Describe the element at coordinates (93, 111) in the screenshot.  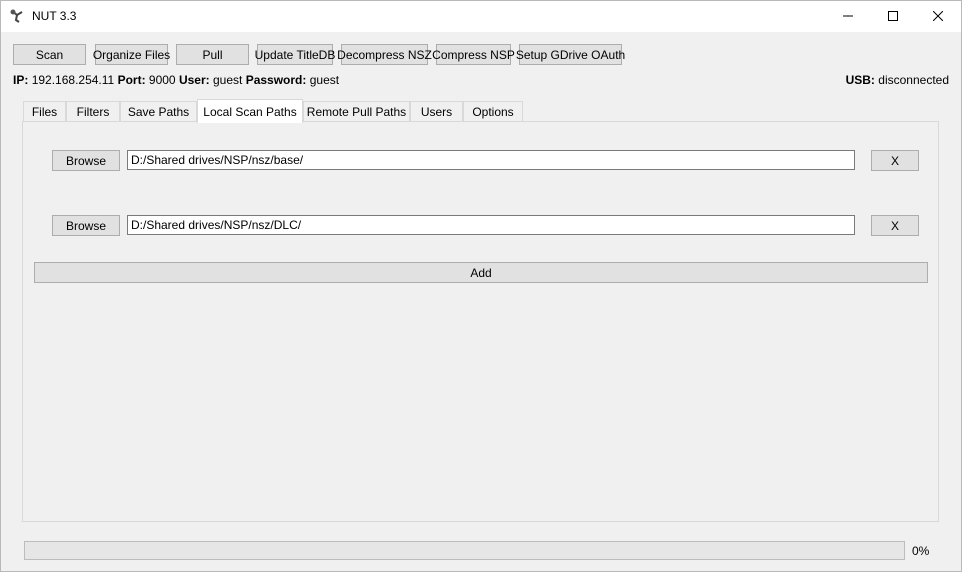
I see `tab-filters: Filters` at that location.